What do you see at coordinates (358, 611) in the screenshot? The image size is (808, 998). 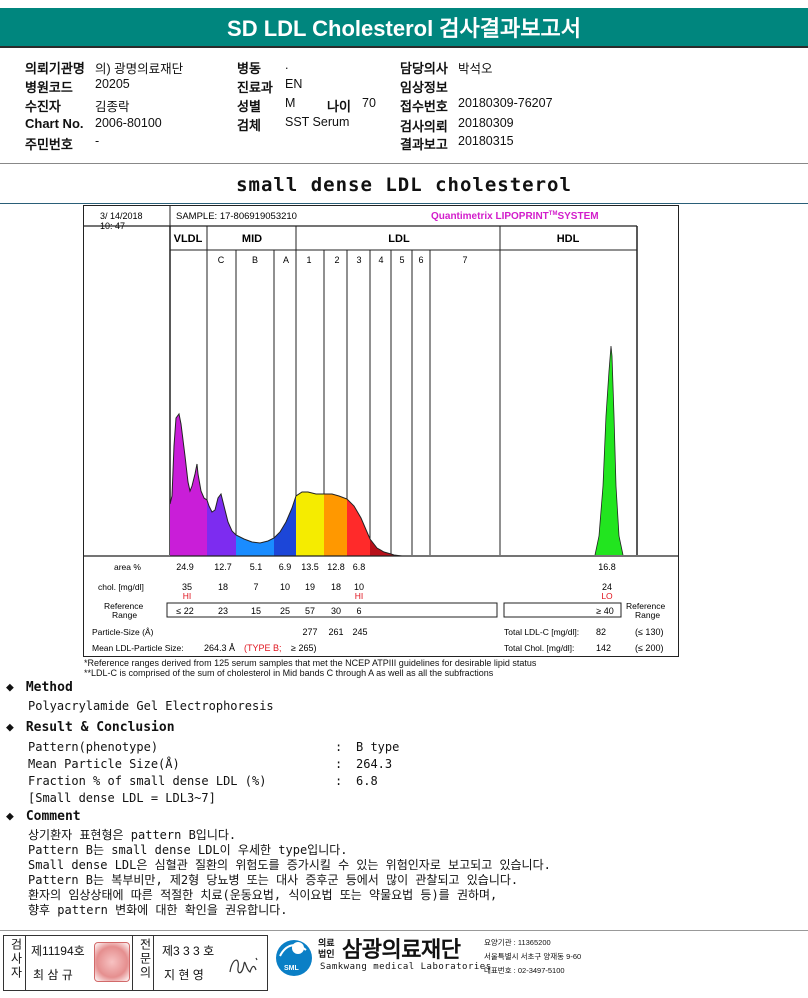 I see `ref-3: 6` at bounding box center [358, 611].